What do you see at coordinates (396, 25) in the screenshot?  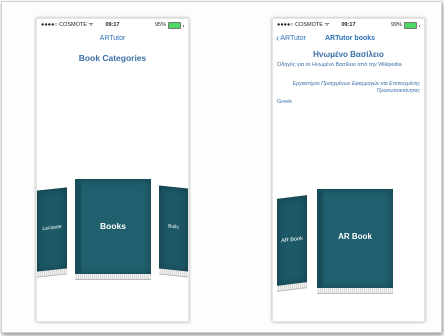 I see `battery-percent: 99%` at bounding box center [396, 25].